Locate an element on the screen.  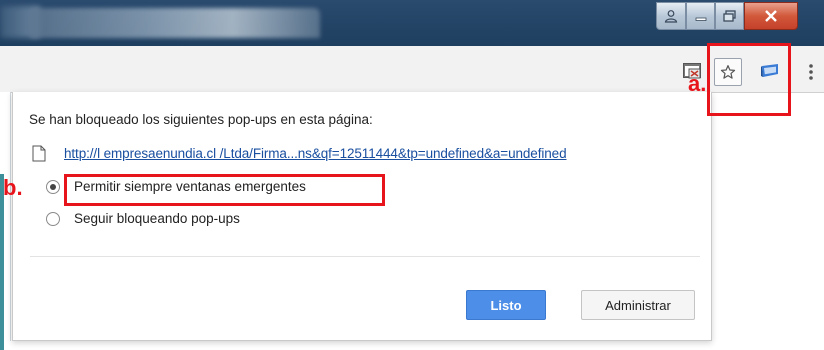
window-title-bar is located at coordinates (412, 23).